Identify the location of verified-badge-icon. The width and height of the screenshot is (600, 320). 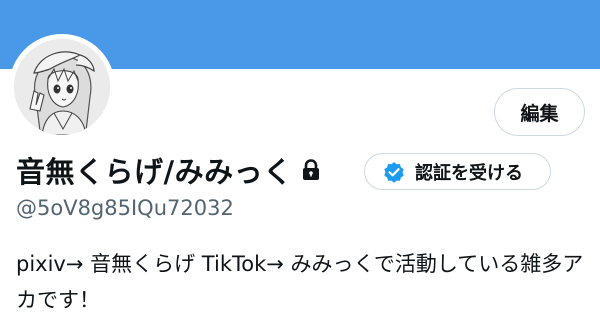
(394, 172).